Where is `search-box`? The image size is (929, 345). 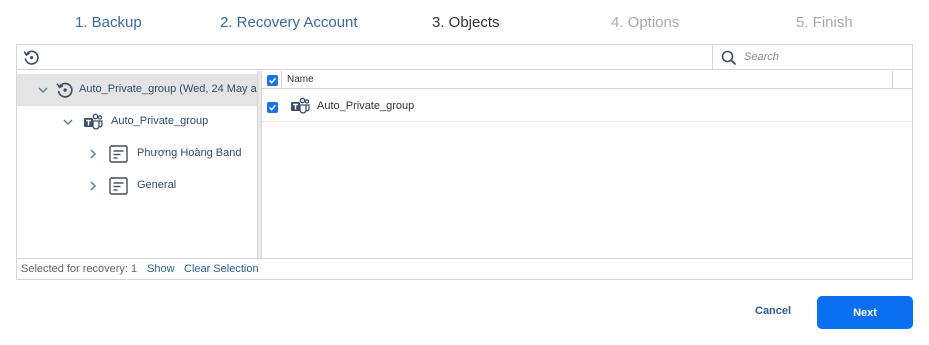 search-box is located at coordinates (812, 57).